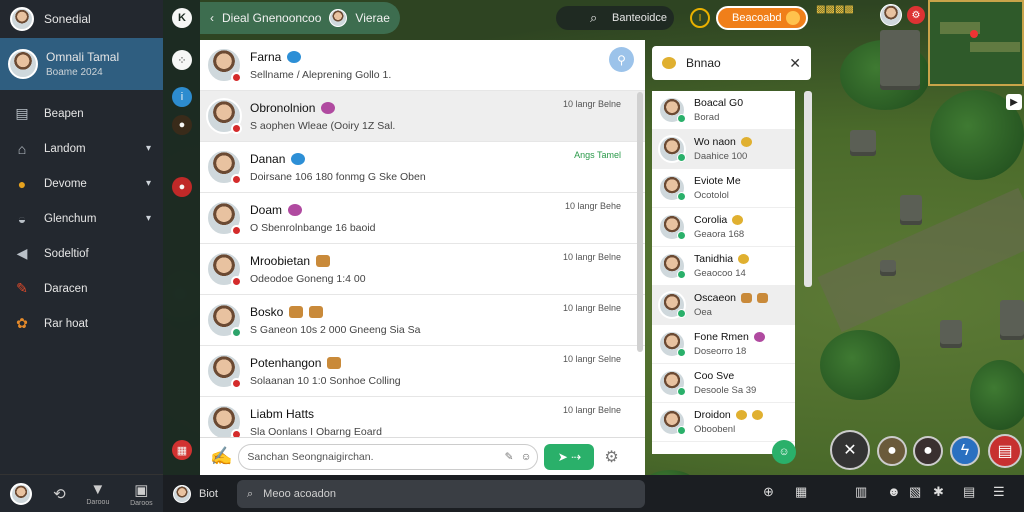 The width and height of the screenshot is (1024, 512). I want to click on player-avatar, so click(891, 15).